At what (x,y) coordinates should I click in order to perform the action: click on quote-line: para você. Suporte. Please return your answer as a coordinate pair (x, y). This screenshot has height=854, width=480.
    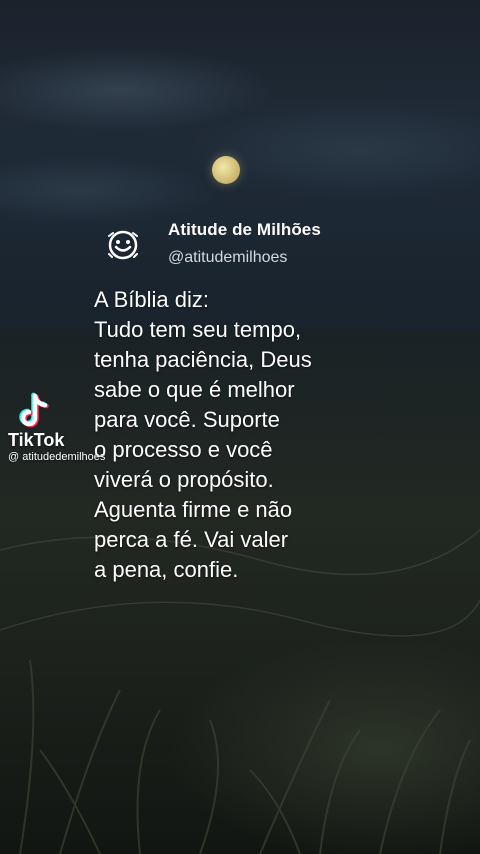
    Looking at the image, I should click on (187, 419).